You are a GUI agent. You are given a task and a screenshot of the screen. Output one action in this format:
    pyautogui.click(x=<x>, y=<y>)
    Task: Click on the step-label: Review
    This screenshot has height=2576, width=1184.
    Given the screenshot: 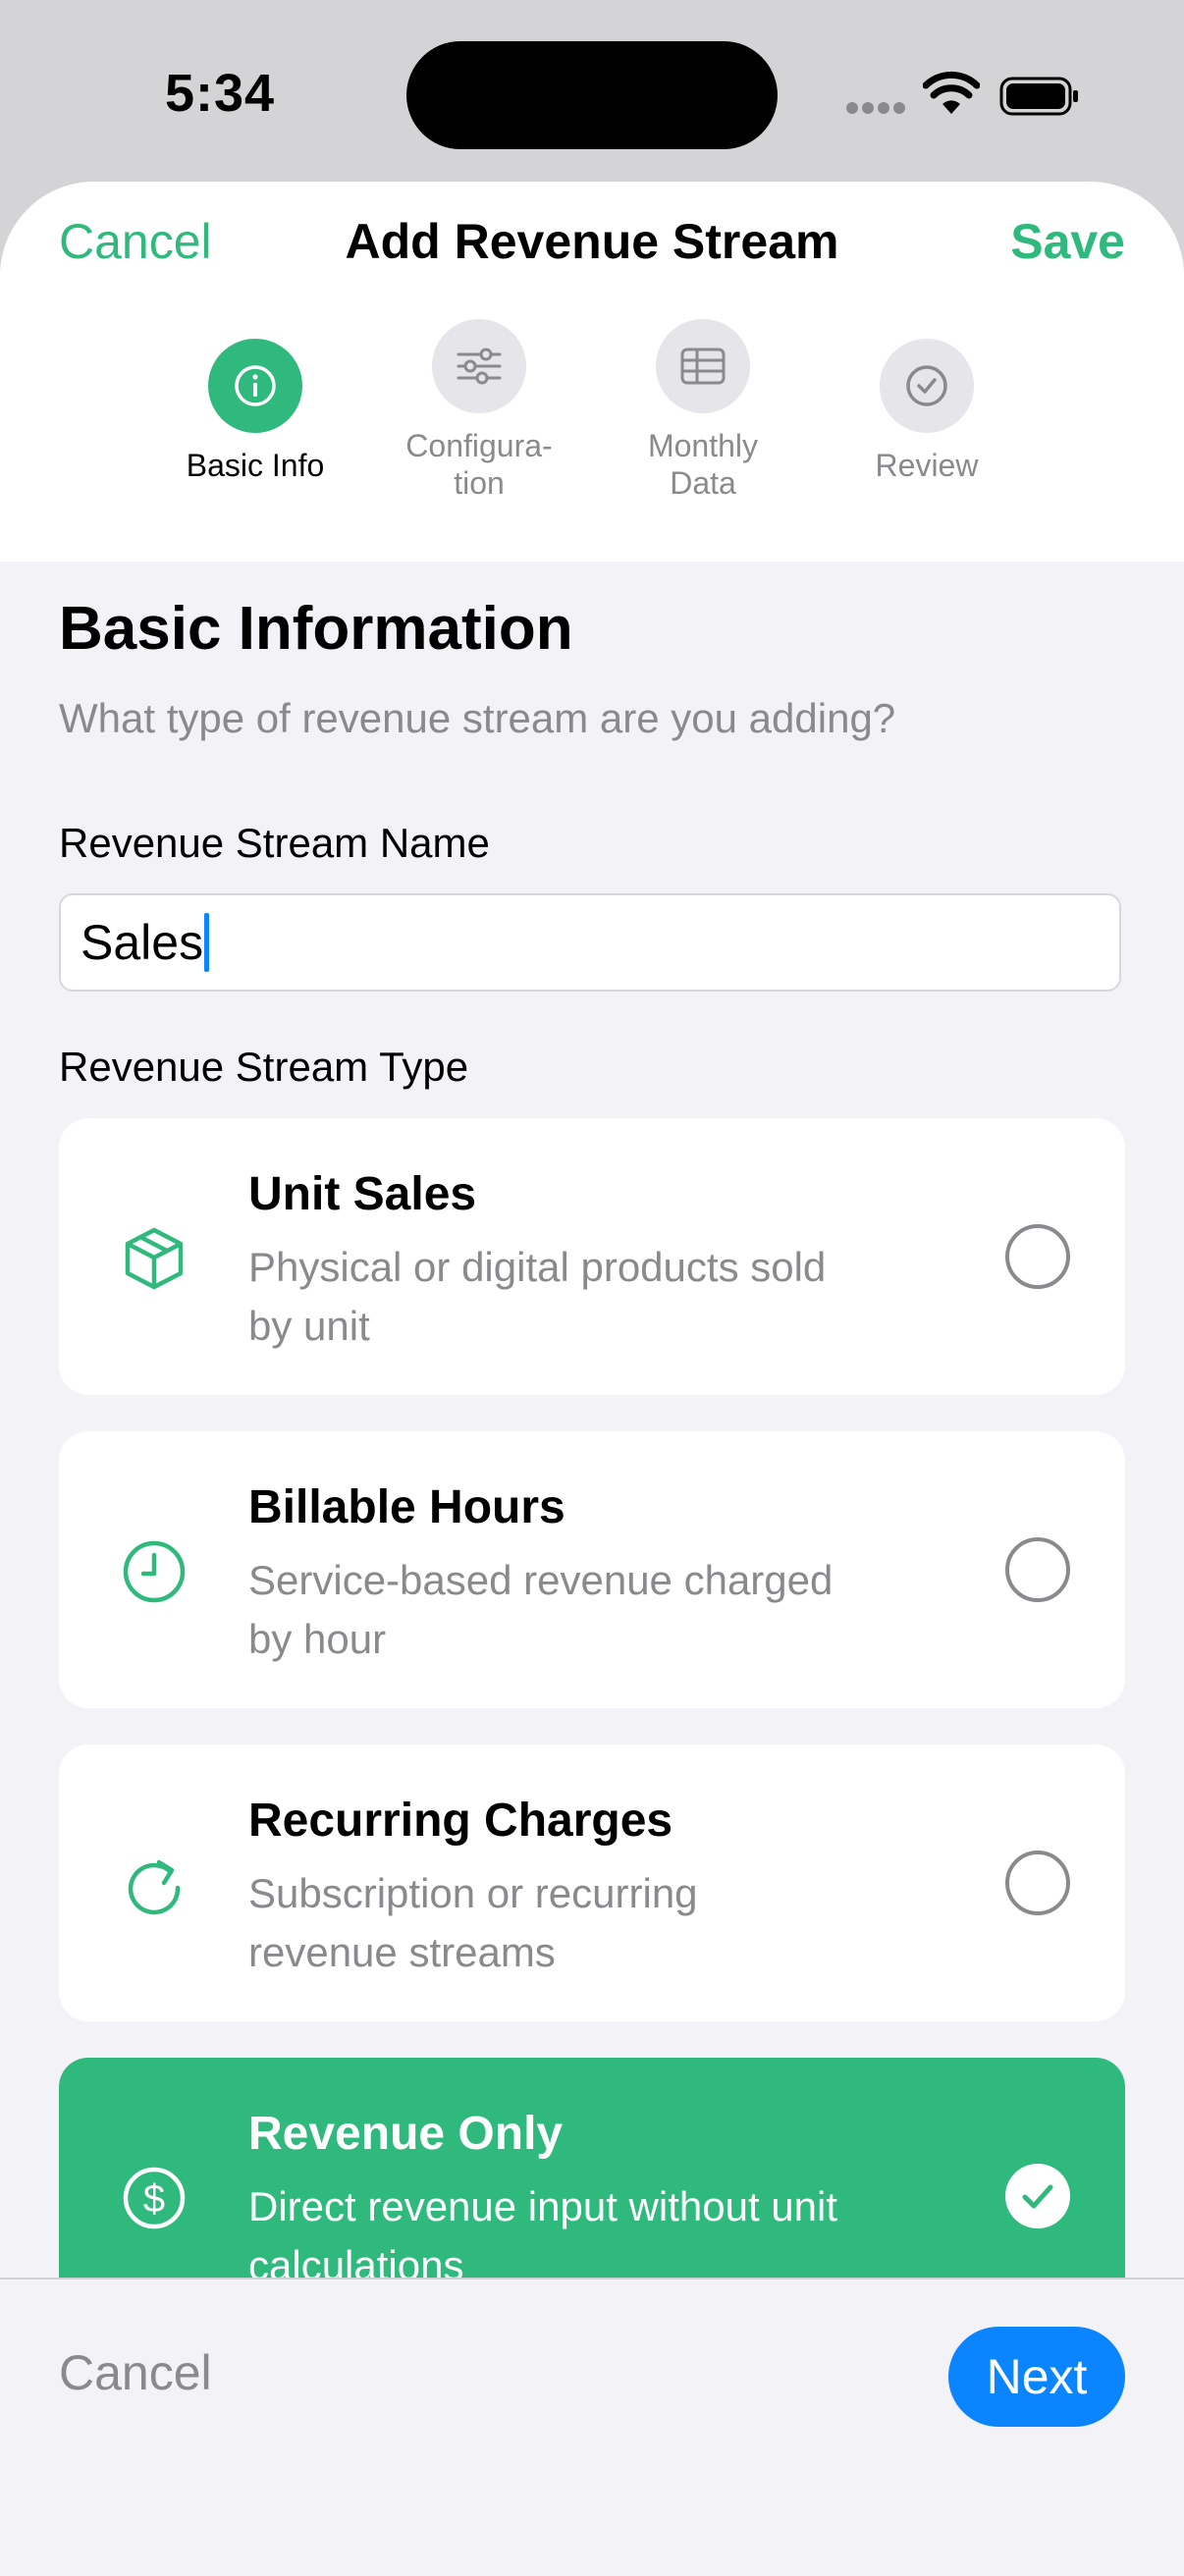 What is the action you would take?
    pyautogui.click(x=927, y=465)
    